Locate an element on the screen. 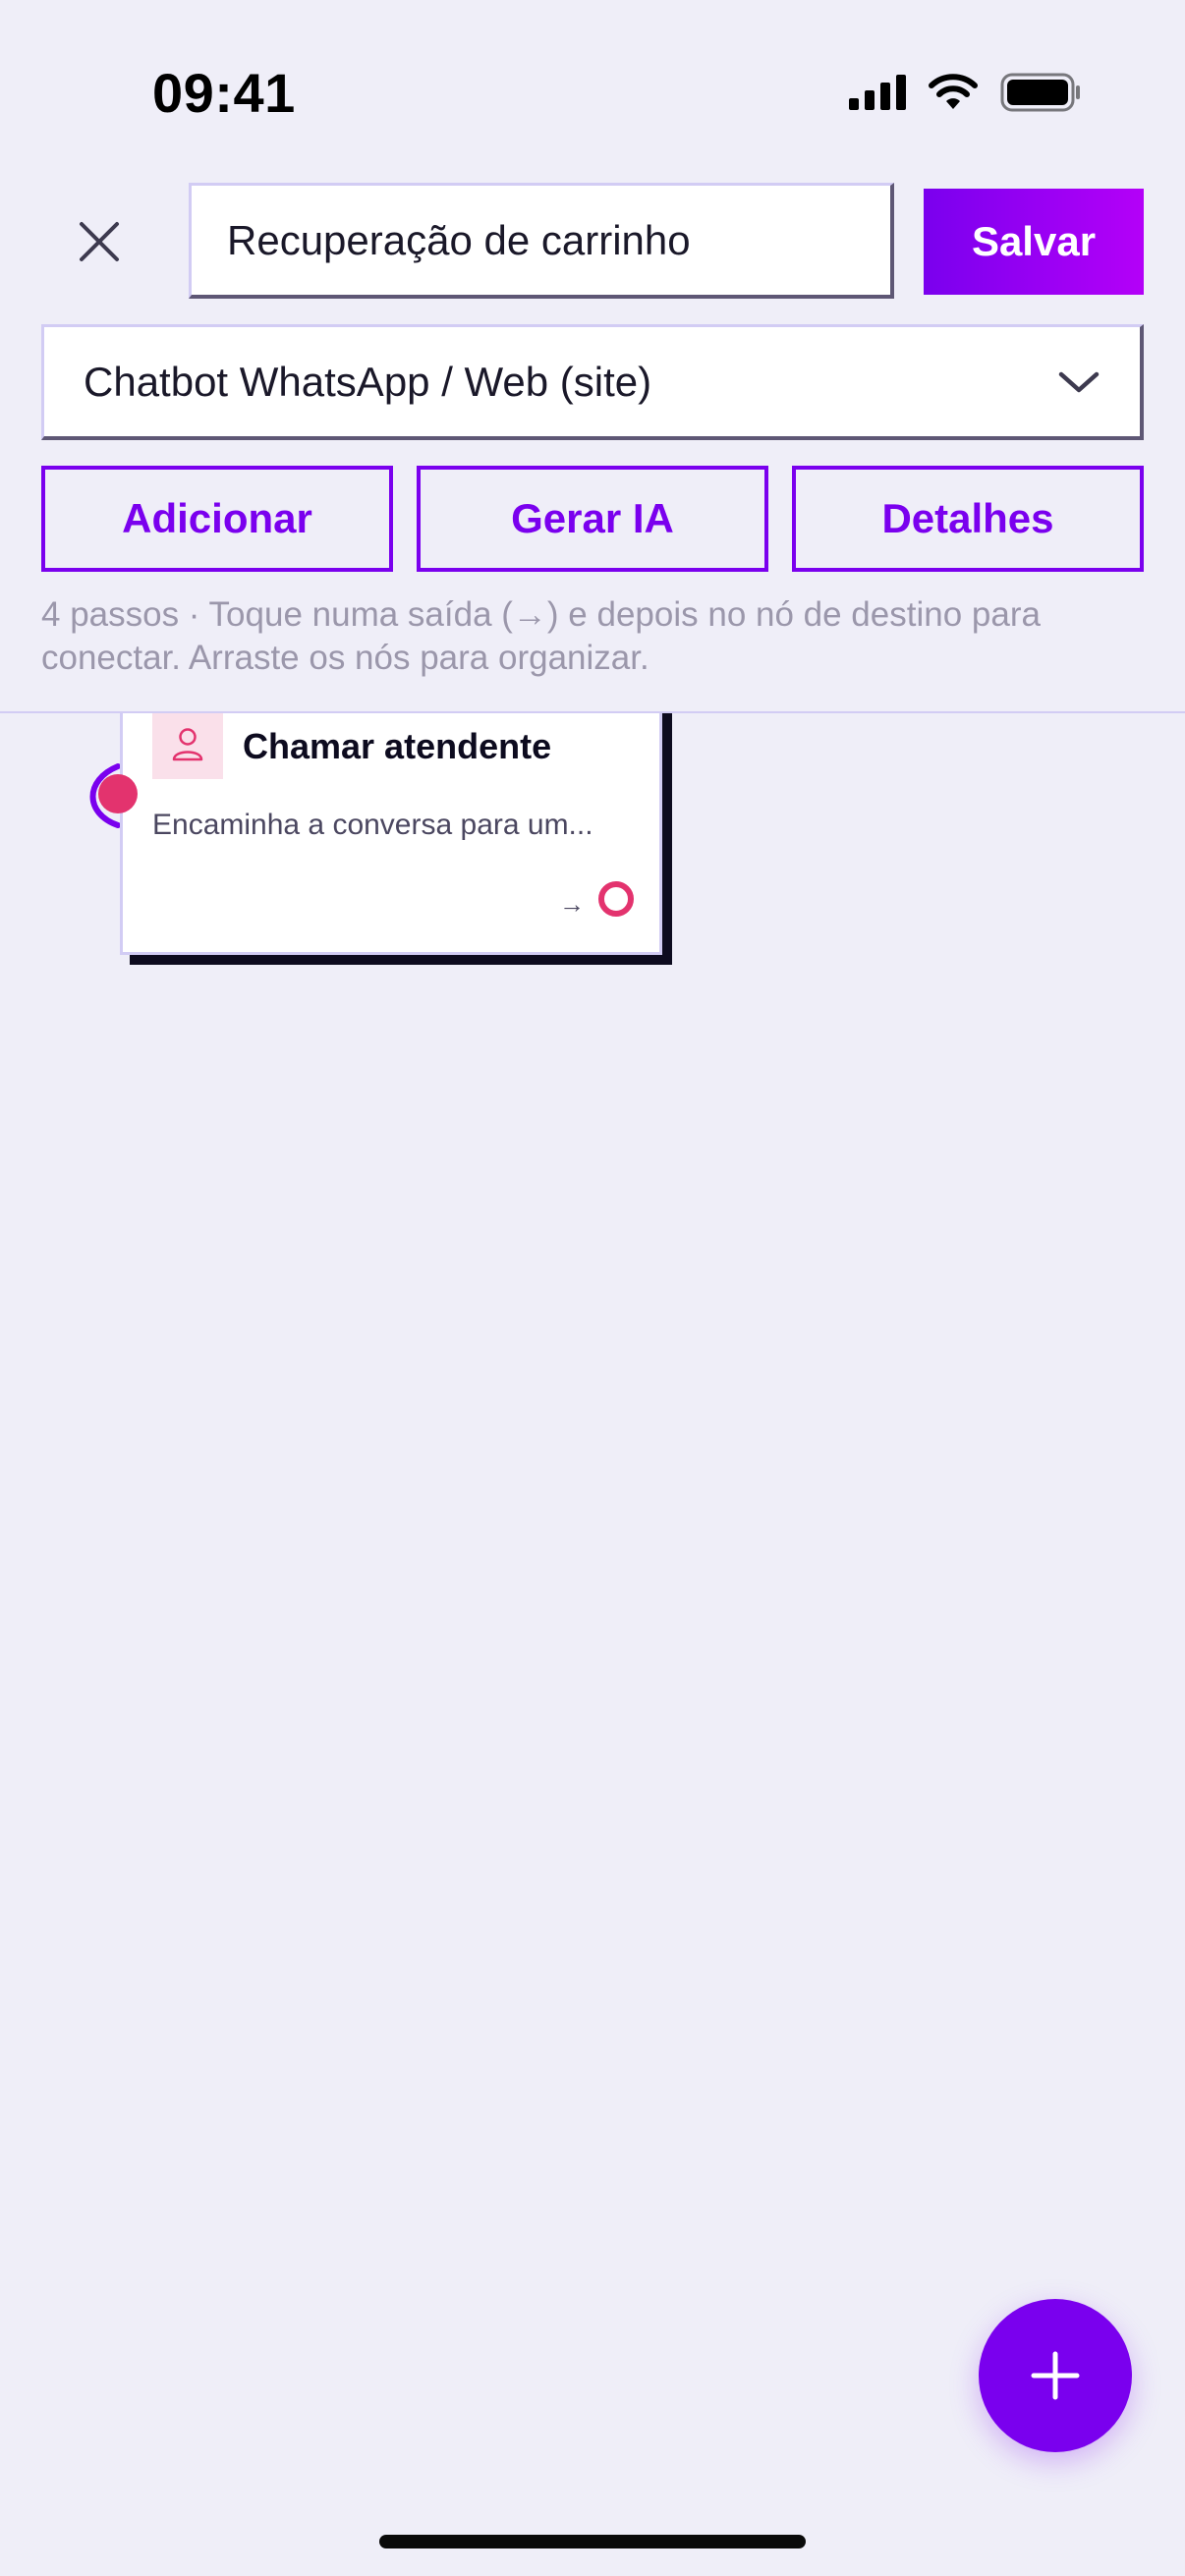  flow-title-input is located at coordinates (542, 241).